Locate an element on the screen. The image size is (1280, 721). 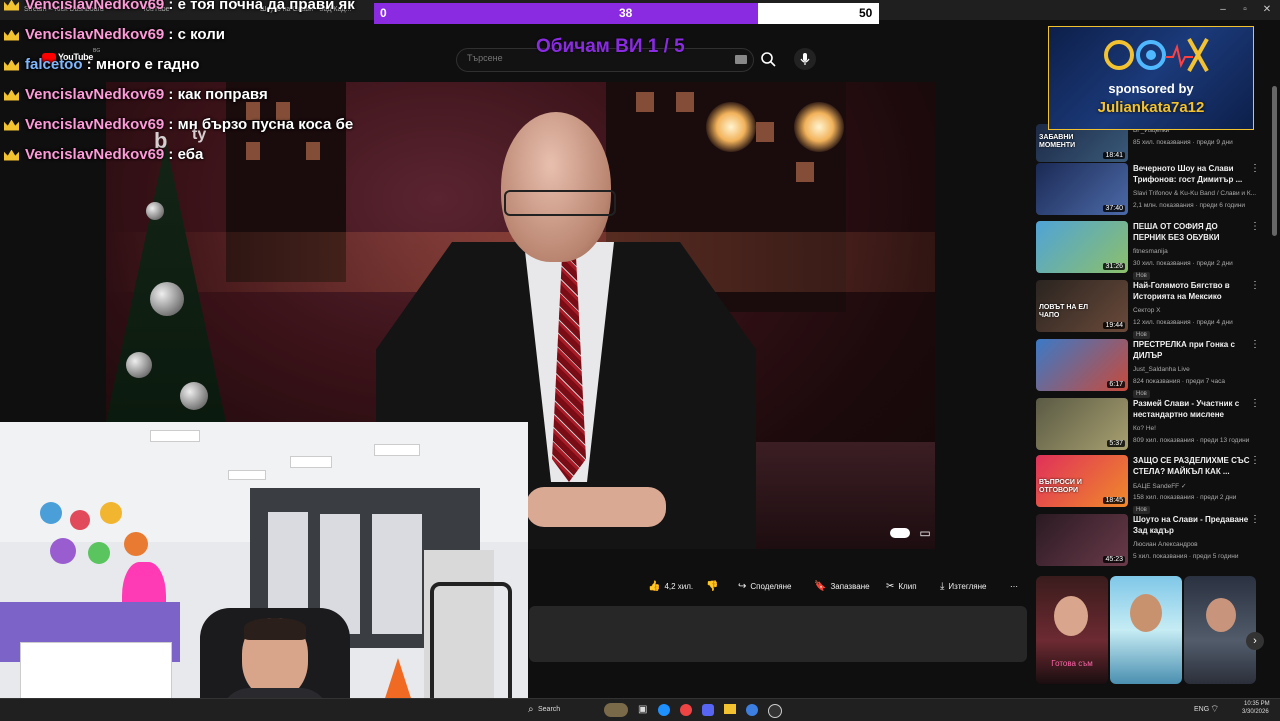
recommendation-title: Шоуто на Слави - Предаване Зад кадър is located at coordinates (1192, 525).